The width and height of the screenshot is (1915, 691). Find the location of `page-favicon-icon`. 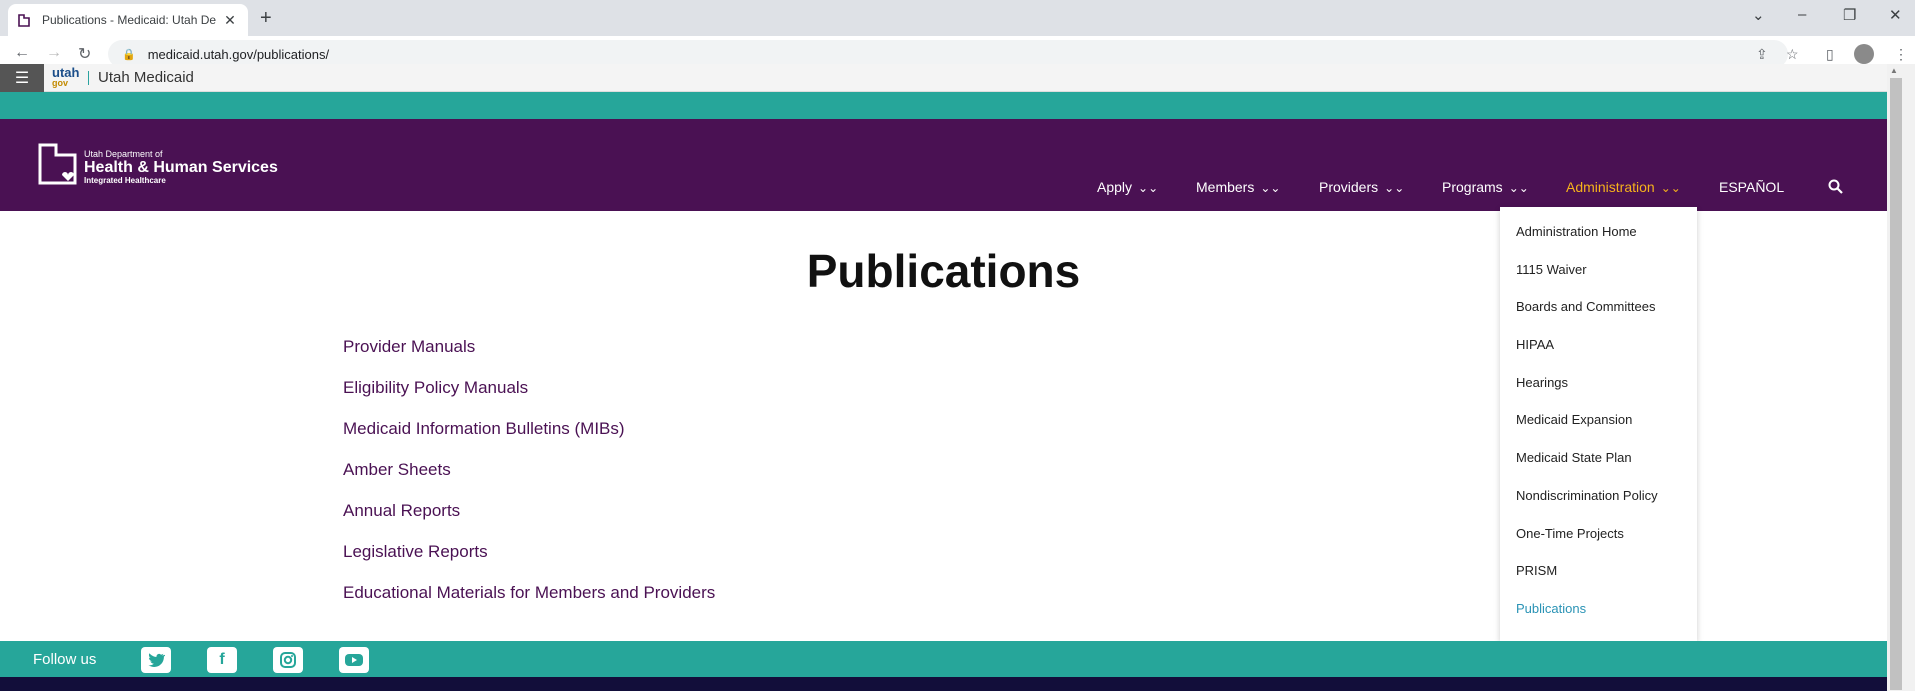

page-favicon-icon is located at coordinates (25, 20).